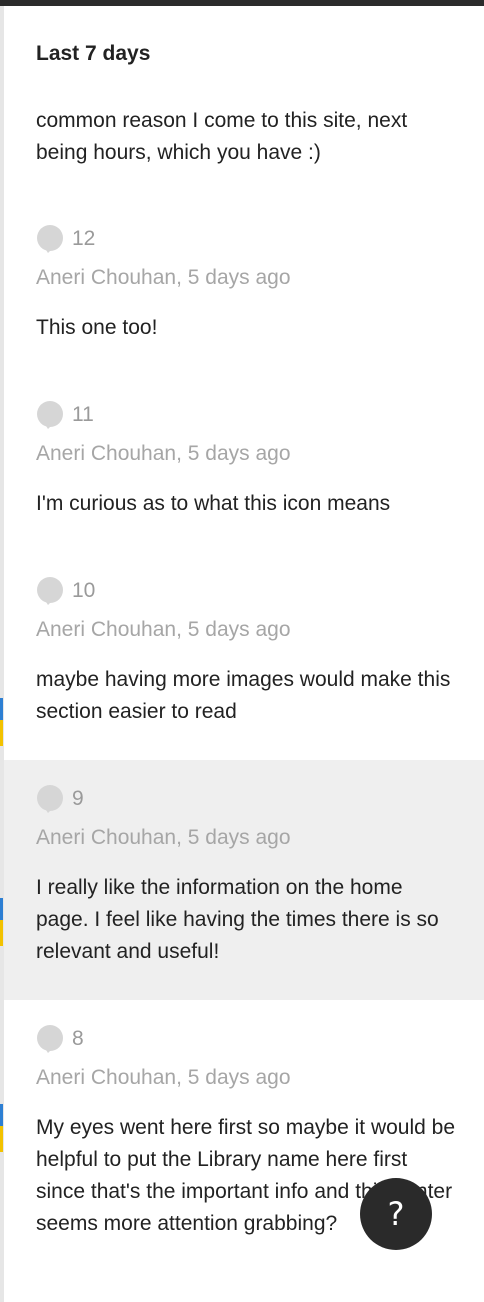 The image size is (484, 1302). What do you see at coordinates (93, 53) in the screenshot?
I see `section-heading: Last 7 days` at bounding box center [93, 53].